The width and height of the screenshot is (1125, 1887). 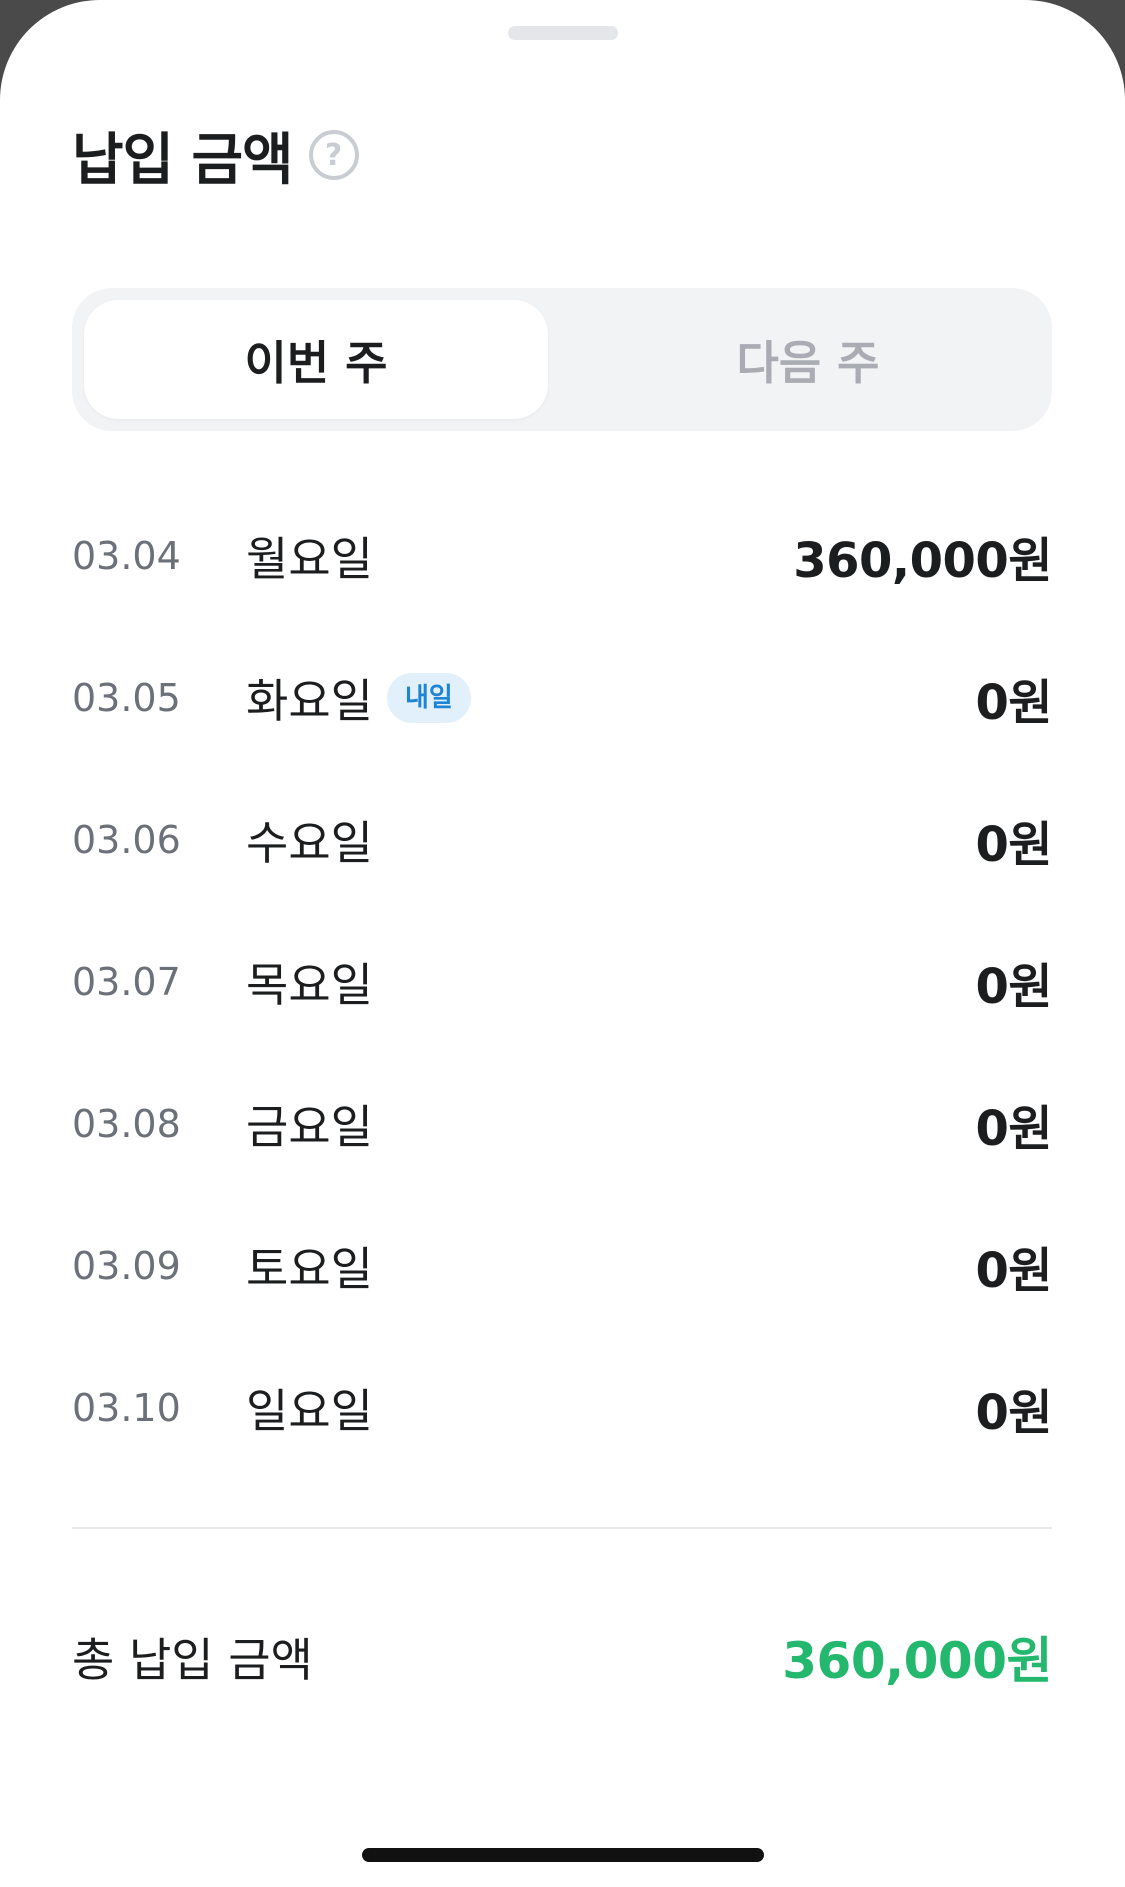 I want to click on day-weekday: 수요일, so click(x=309, y=843).